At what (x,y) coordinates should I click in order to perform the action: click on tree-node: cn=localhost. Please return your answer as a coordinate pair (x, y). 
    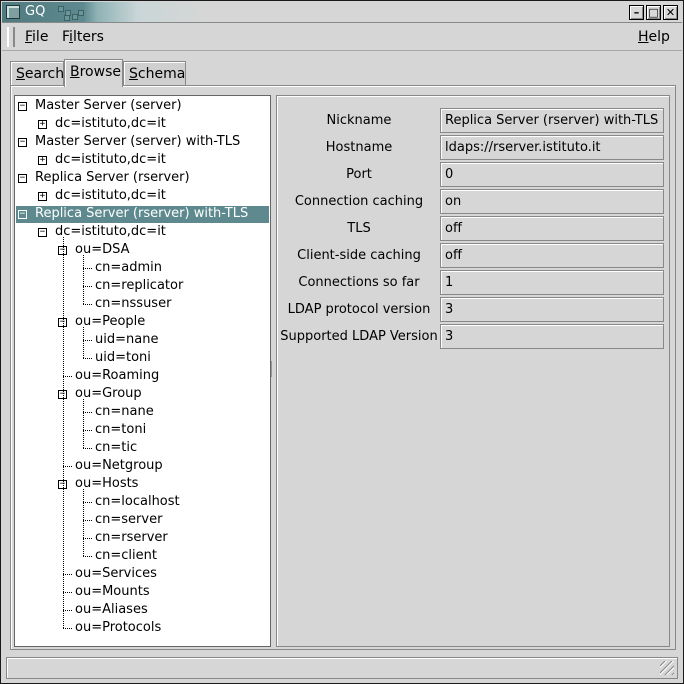
    Looking at the image, I should click on (137, 502).